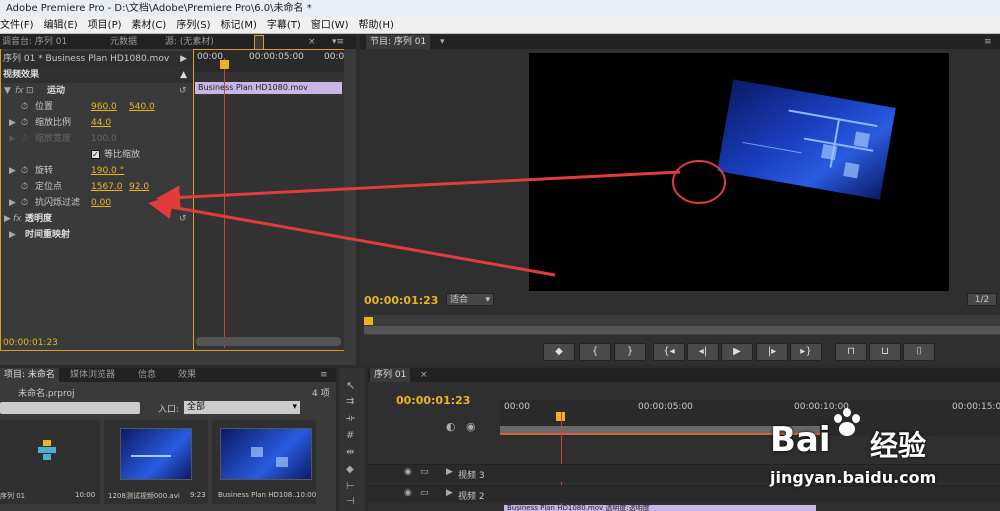  What do you see at coordinates (224, 64) in the screenshot?
I see `ec-playhead-marker-icon` at bounding box center [224, 64].